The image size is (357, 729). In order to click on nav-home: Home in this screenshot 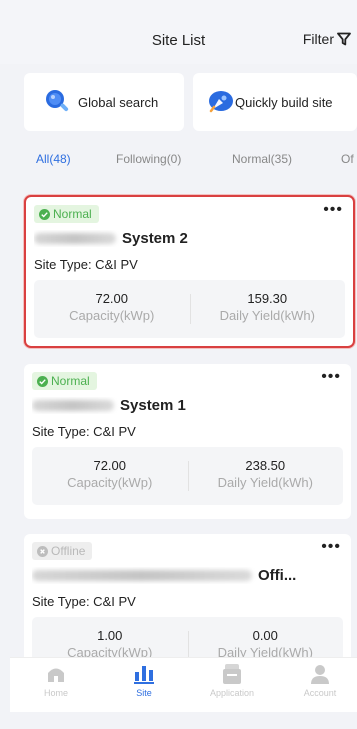, I will do `click(56, 681)`.